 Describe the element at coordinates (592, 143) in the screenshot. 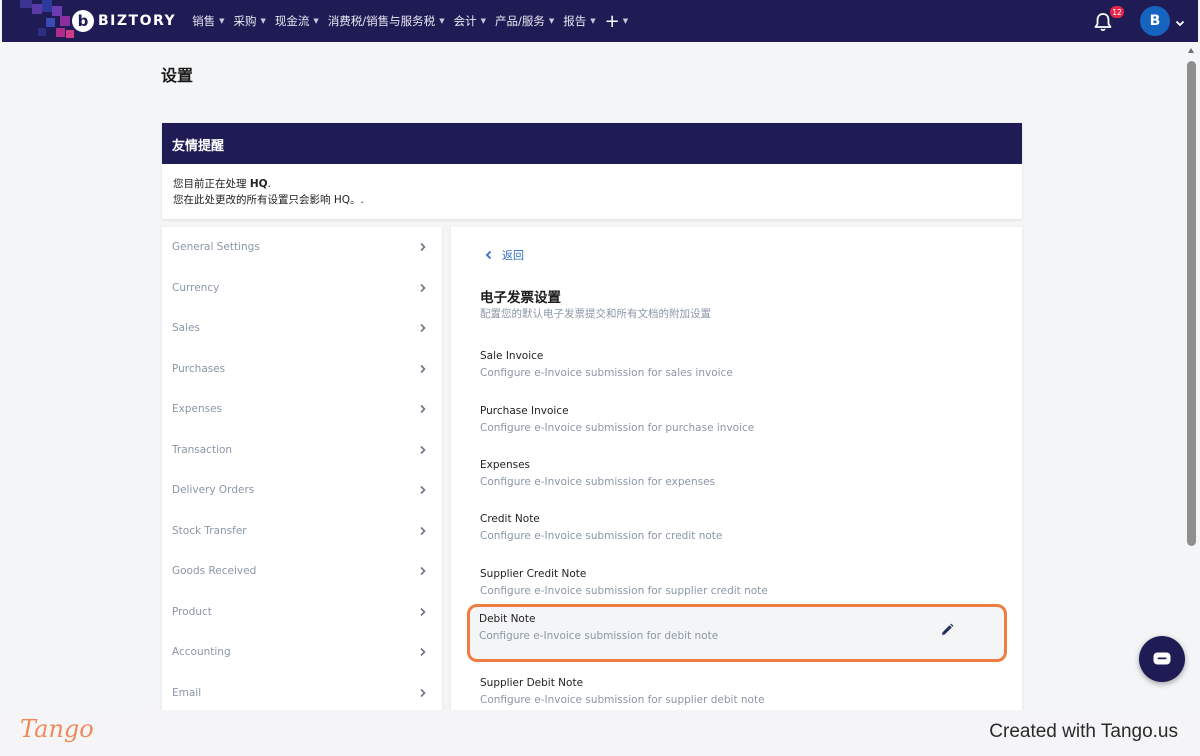

I see `notice-heading: 友情提醒` at that location.